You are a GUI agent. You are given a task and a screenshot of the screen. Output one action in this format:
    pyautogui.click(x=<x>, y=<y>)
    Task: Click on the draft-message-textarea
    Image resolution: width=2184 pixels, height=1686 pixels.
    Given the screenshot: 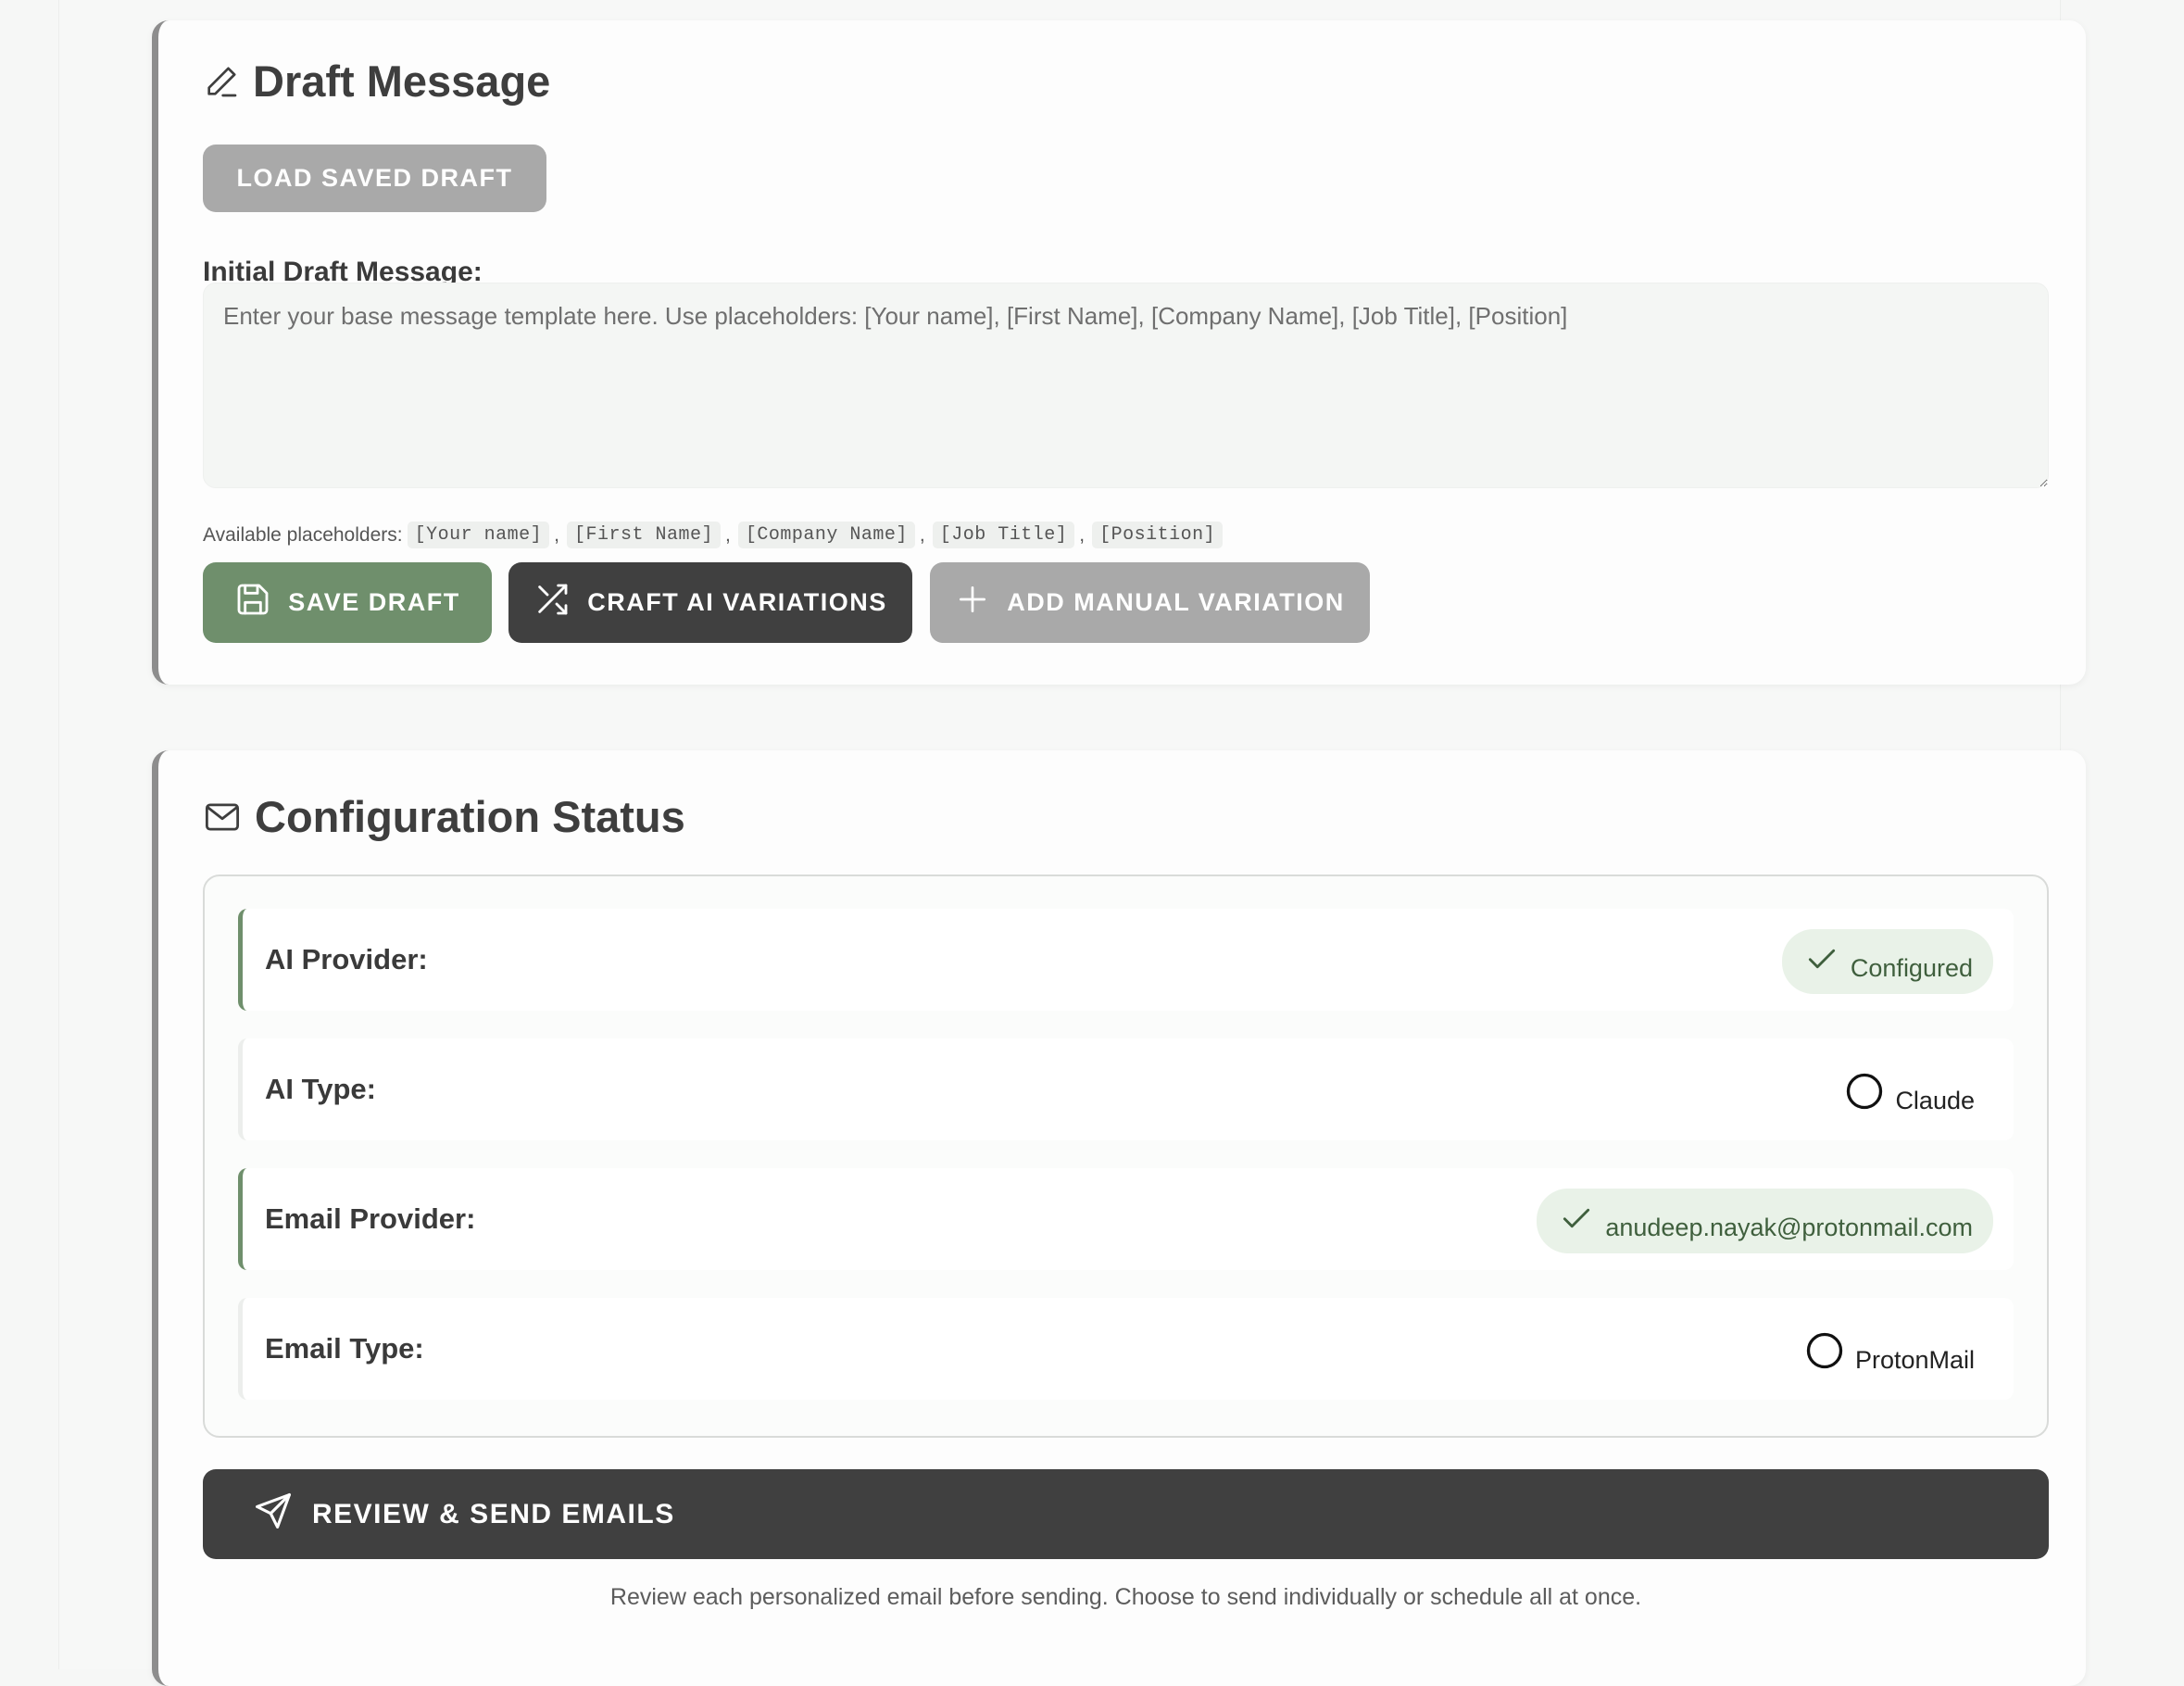 What is the action you would take?
    pyautogui.click(x=1126, y=385)
    